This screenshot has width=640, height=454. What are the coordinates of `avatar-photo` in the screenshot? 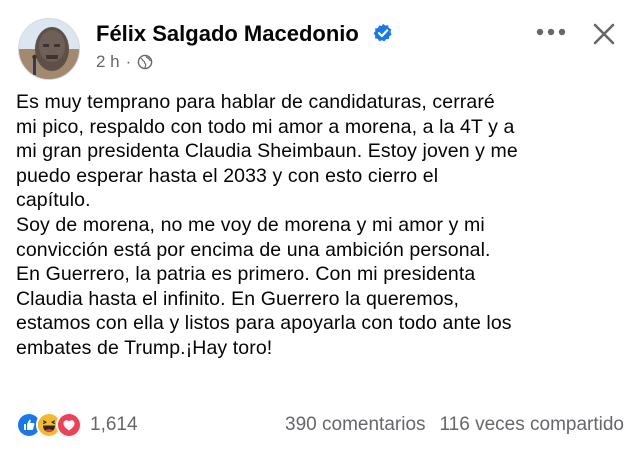 It's located at (49, 49).